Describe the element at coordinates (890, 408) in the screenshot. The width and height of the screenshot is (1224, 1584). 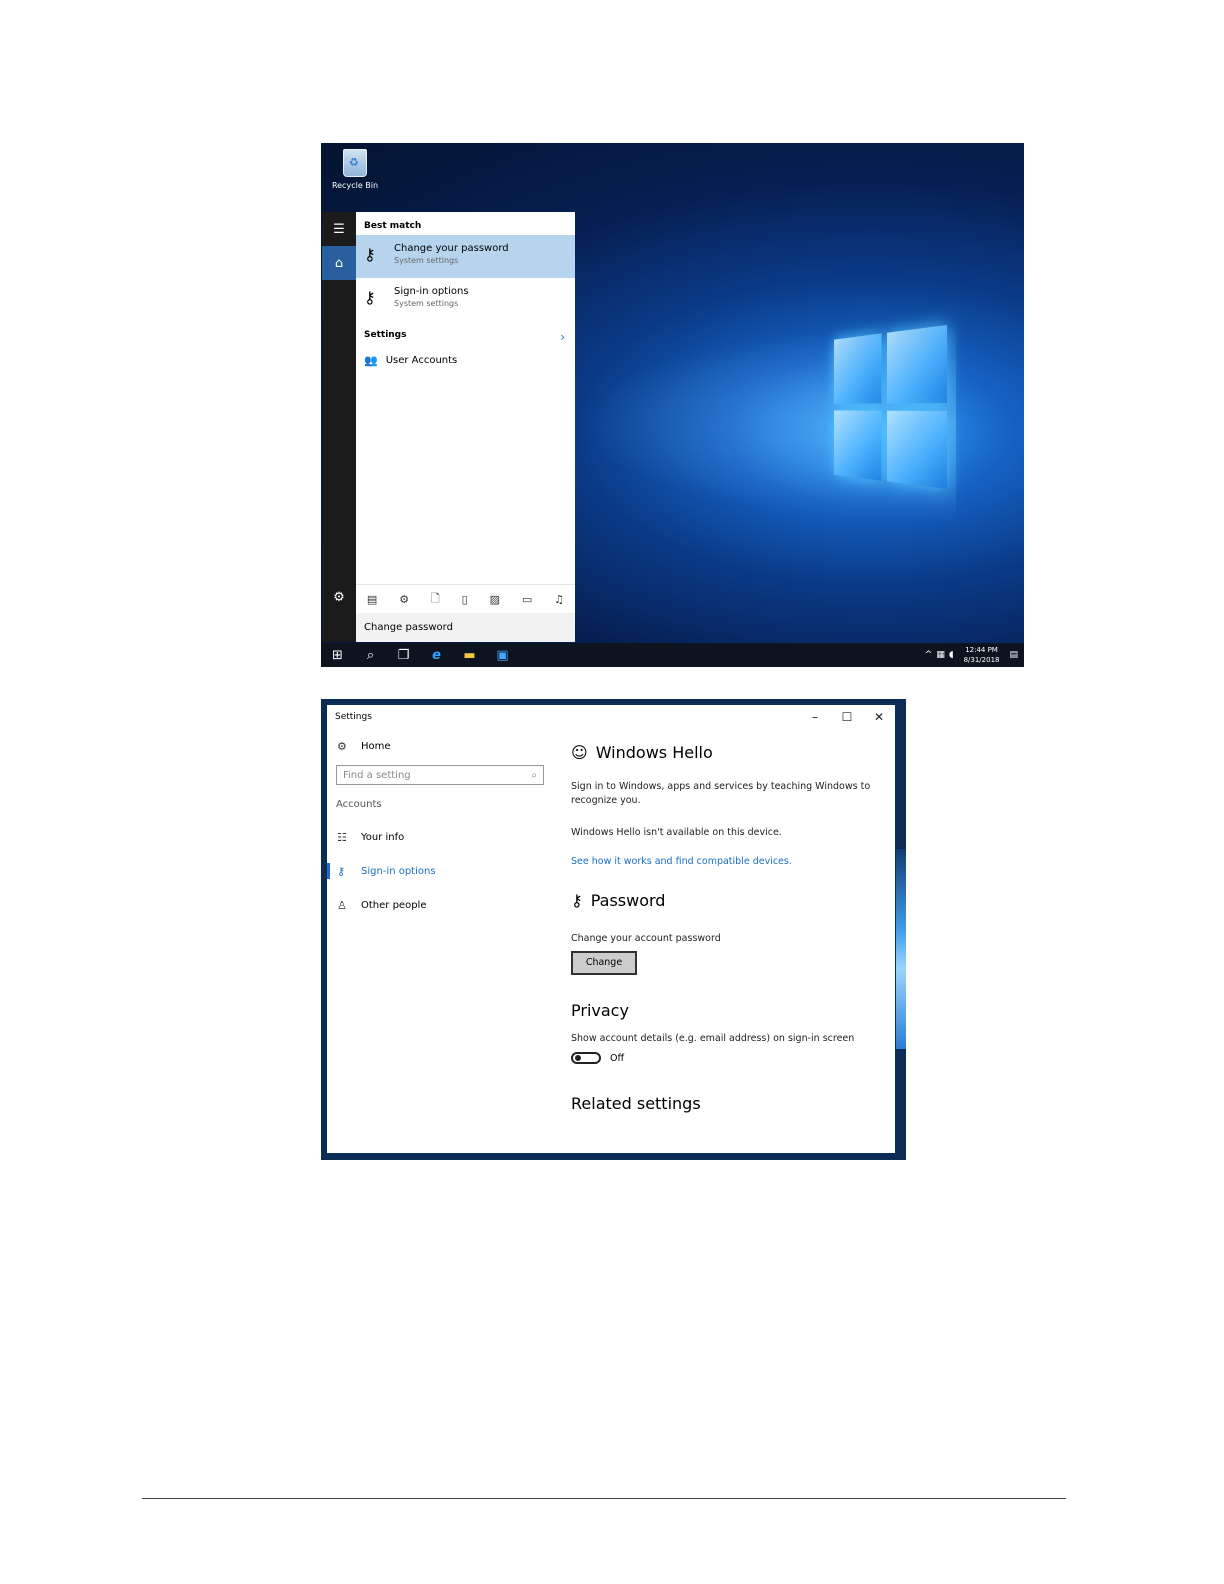
I see `windows-logo-wallpaper` at that location.